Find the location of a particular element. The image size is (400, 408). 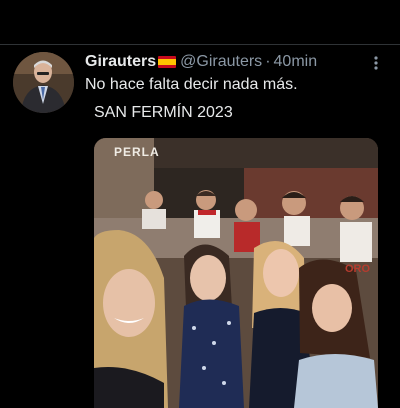

spain-flag-icon is located at coordinates (167, 62).